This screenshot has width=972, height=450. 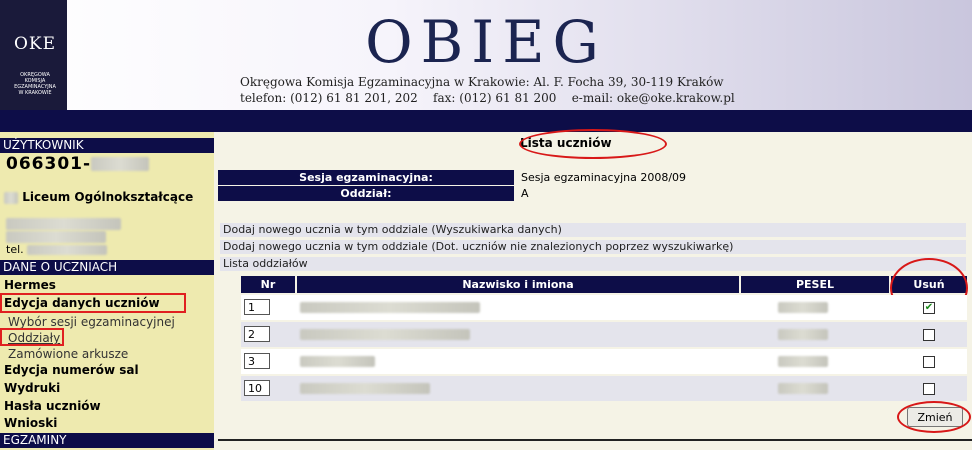 What do you see at coordinates (93, 303) in the screenshot?
I see `highlight-box-edit` at bounding box center [93, 303].